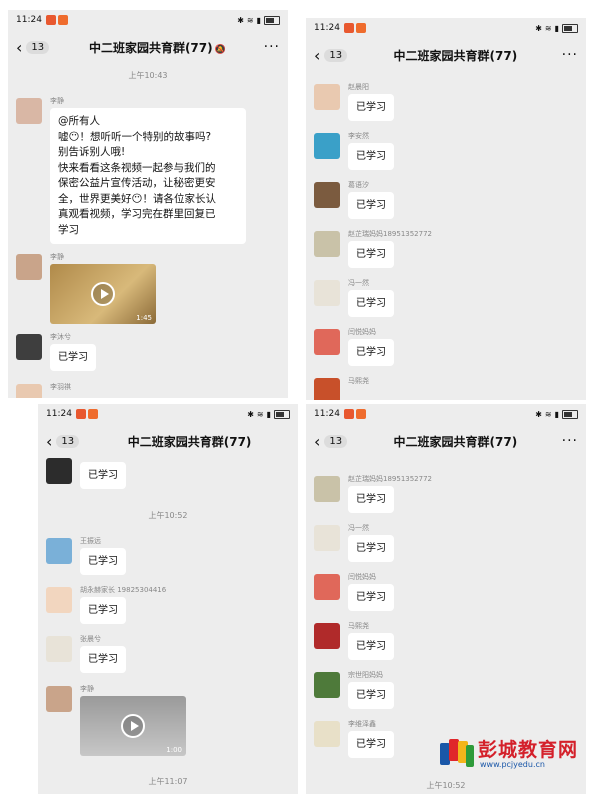 The height and width of the screenshot is (800, 600). I want to click on sender-name: 赵芷瑞妈妈18951352772, so click(390, 479).